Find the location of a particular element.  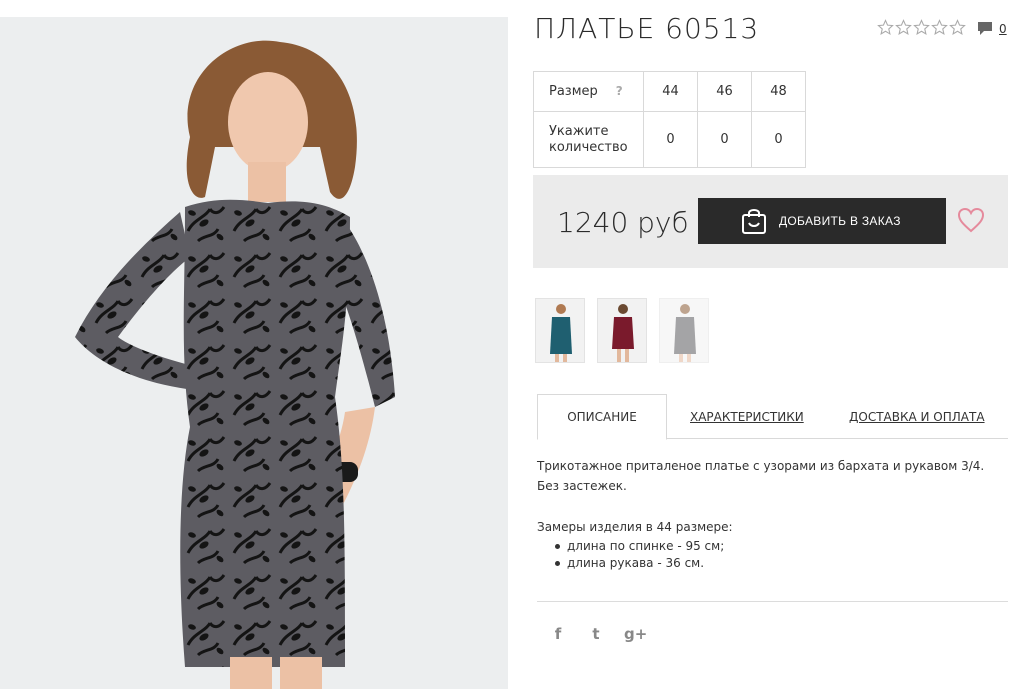

thumbnail-burgundy-dress is located at coordinates (622, 330).